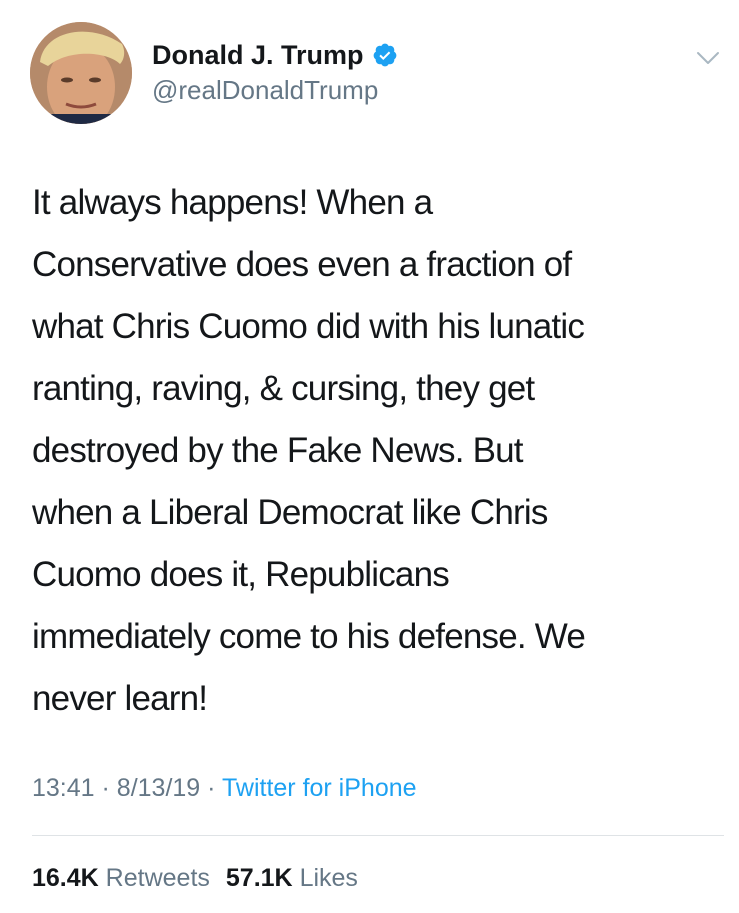 Image resolution: width=739 pixels, height=913 pixels. Describe the element at coordinates (241, 574) in the screenshot. I see `tweet-text-line: Cuomo does it, Republicans` at that location.